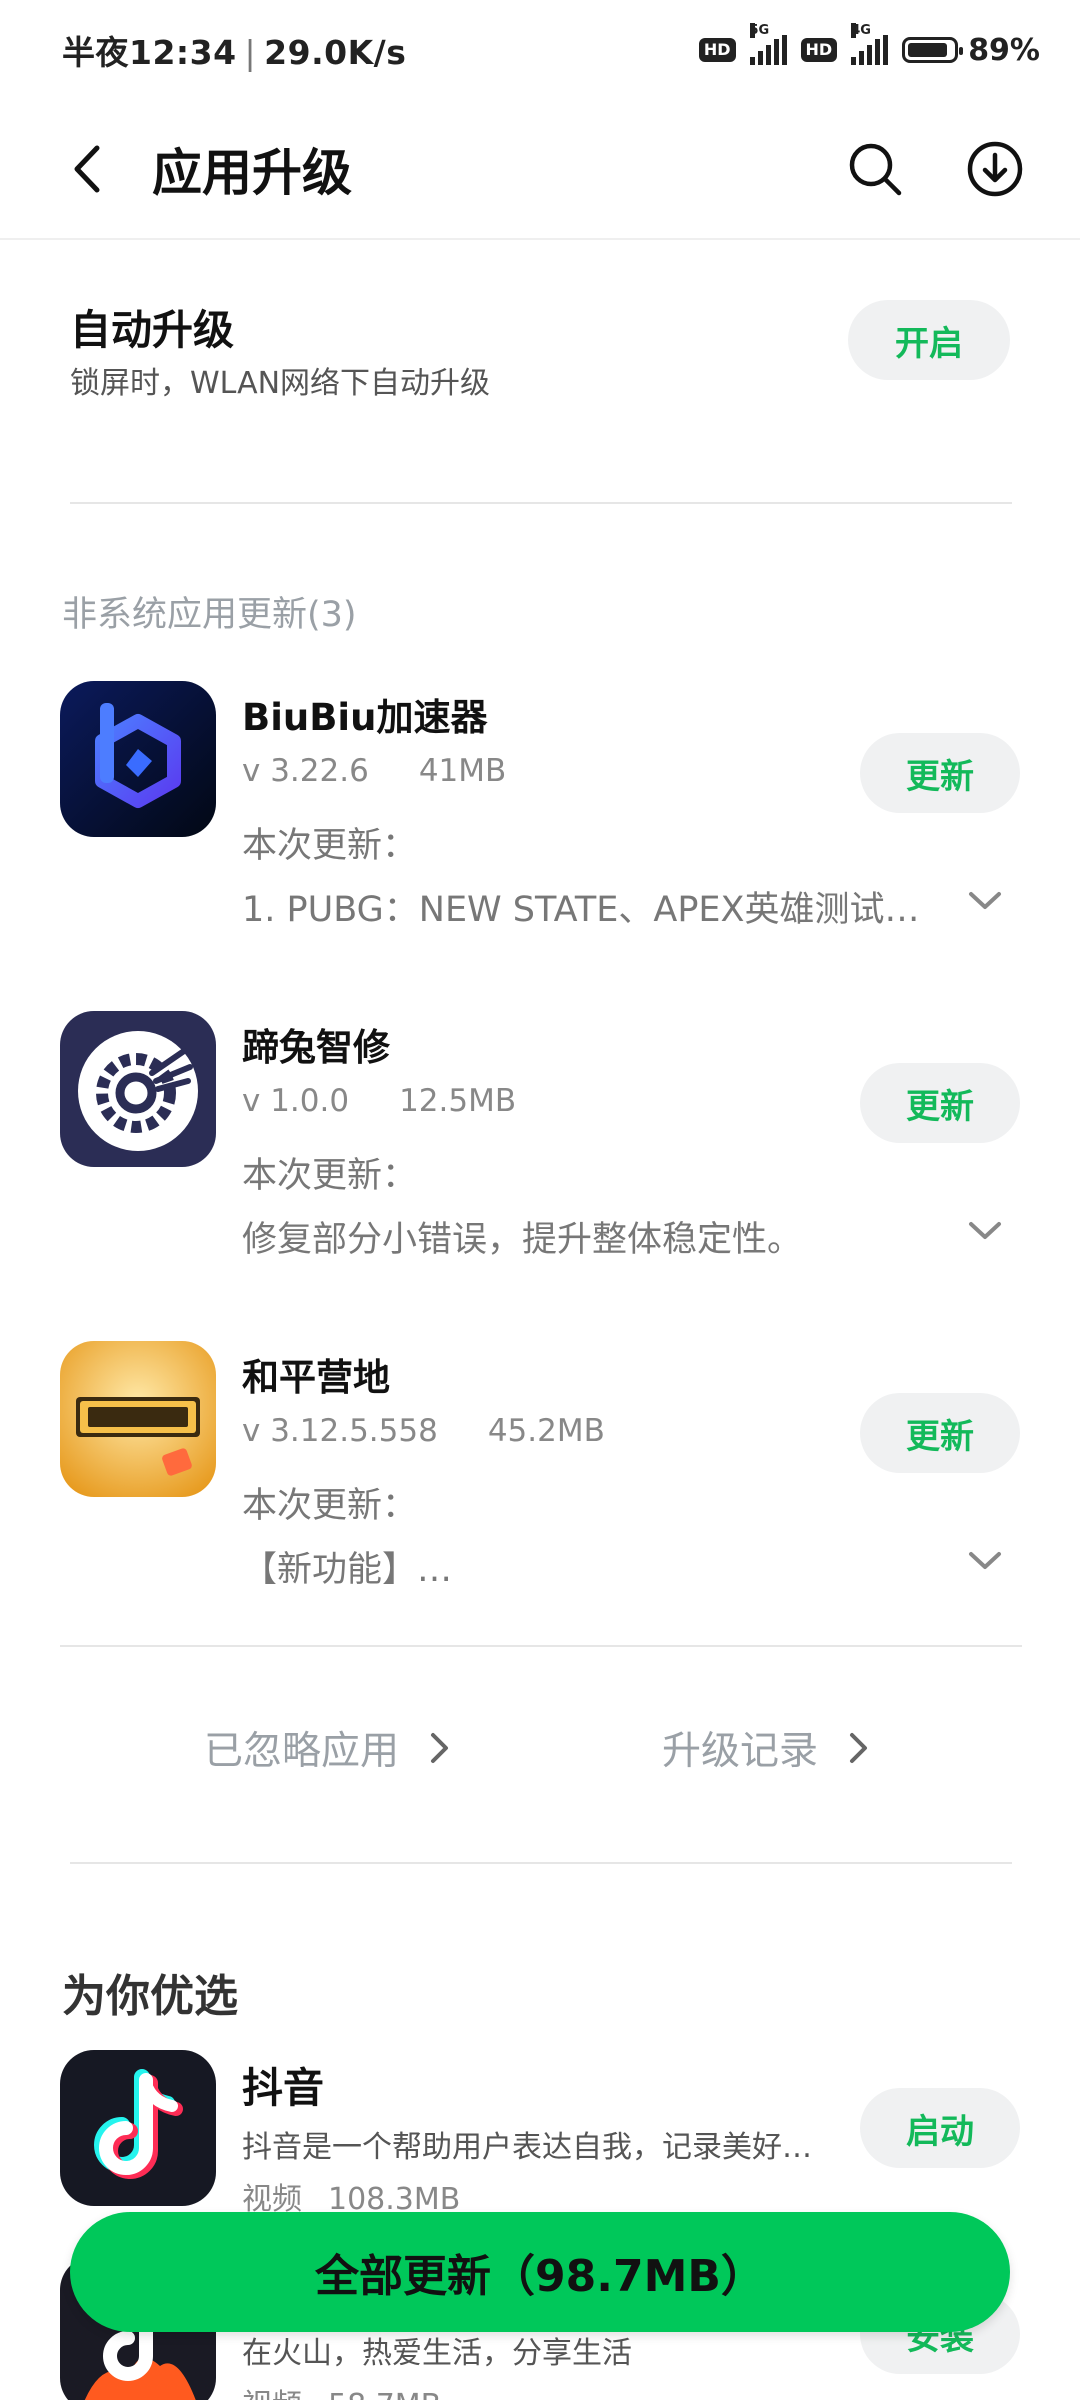  Describe the element at coordinates (305, 771) in the screenshot. I see `app-version: v 3.22.6` at that location.